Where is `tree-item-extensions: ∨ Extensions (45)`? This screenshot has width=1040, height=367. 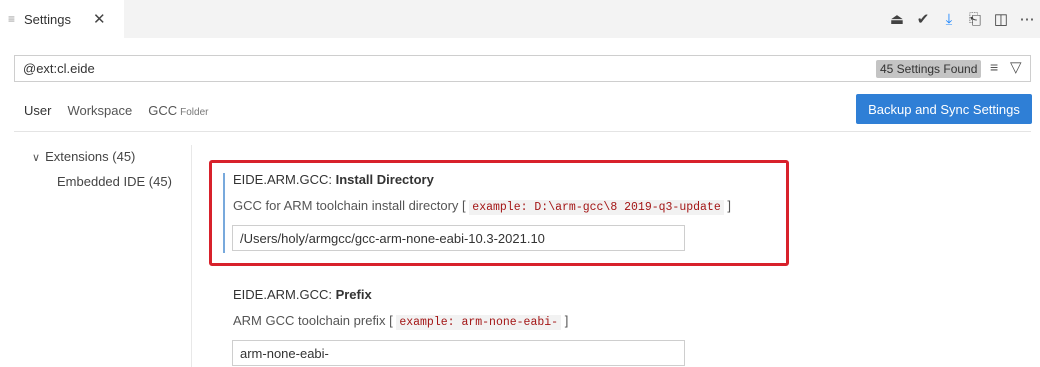 tree-item-extensions: ∨ Extensions (45) is located at coordinates (83, 156).